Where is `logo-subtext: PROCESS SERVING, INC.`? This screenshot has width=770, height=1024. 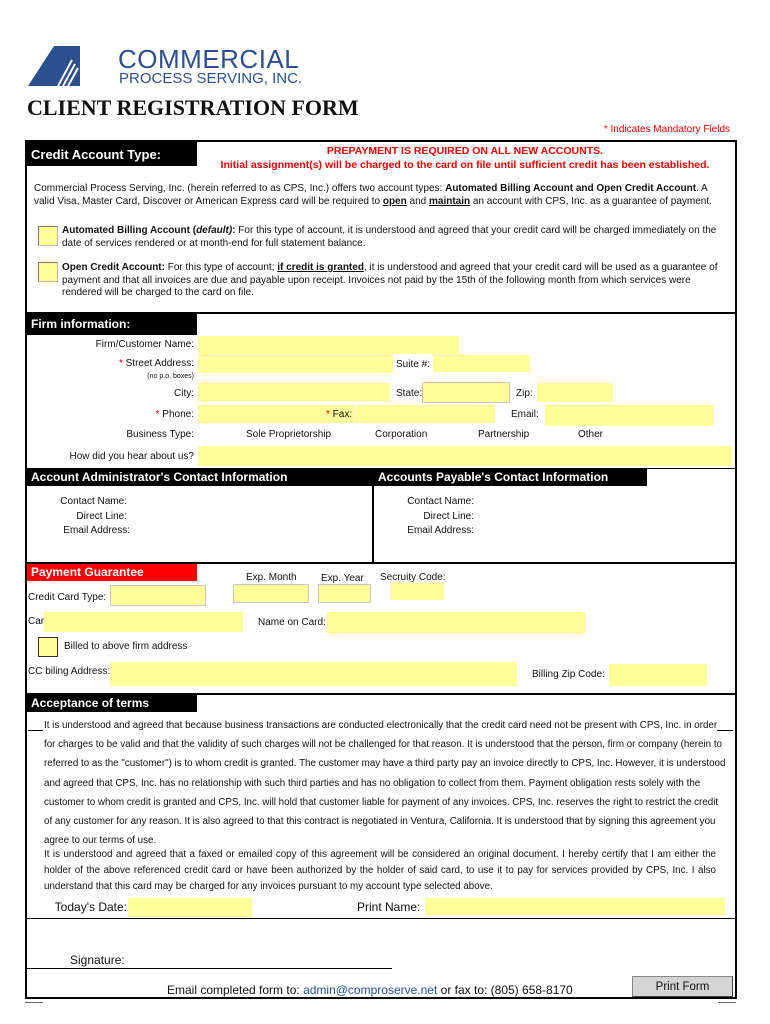
logo-subtext: PROCESS SERVING, INC. is located at coordinates (211, 78).